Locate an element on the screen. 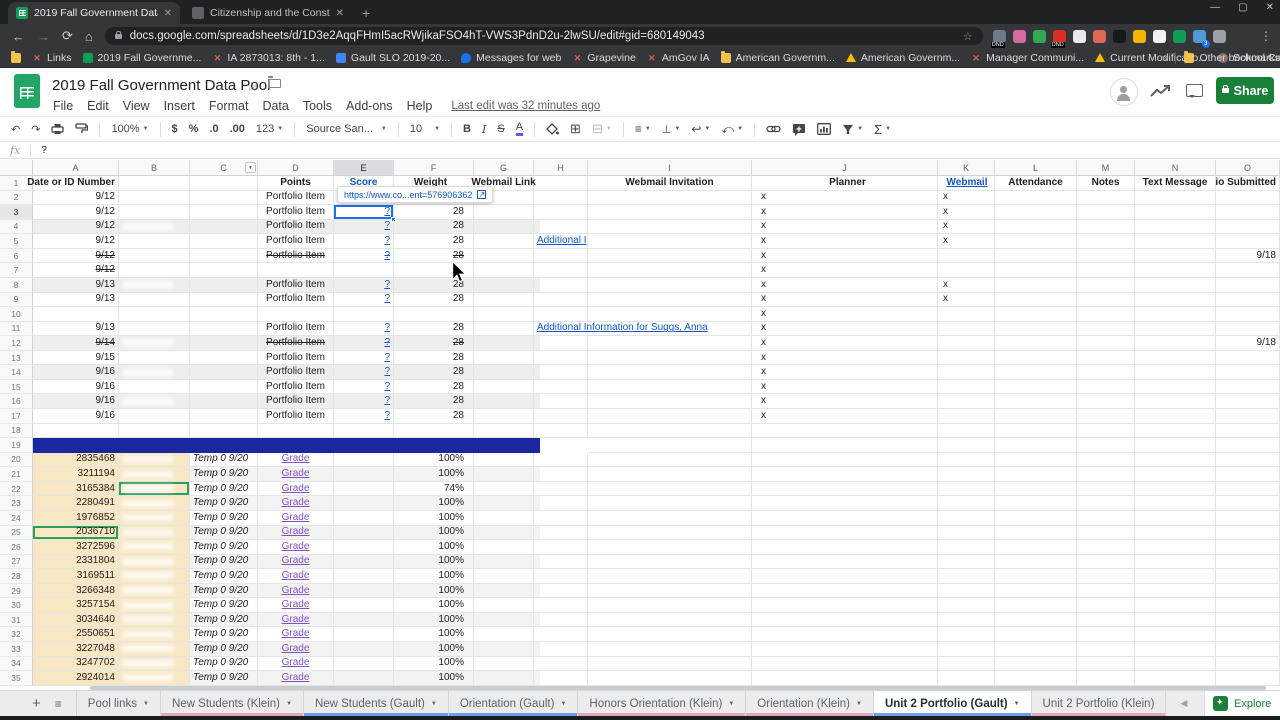  cell-F13: 28 is located at coordinates (434, 358).